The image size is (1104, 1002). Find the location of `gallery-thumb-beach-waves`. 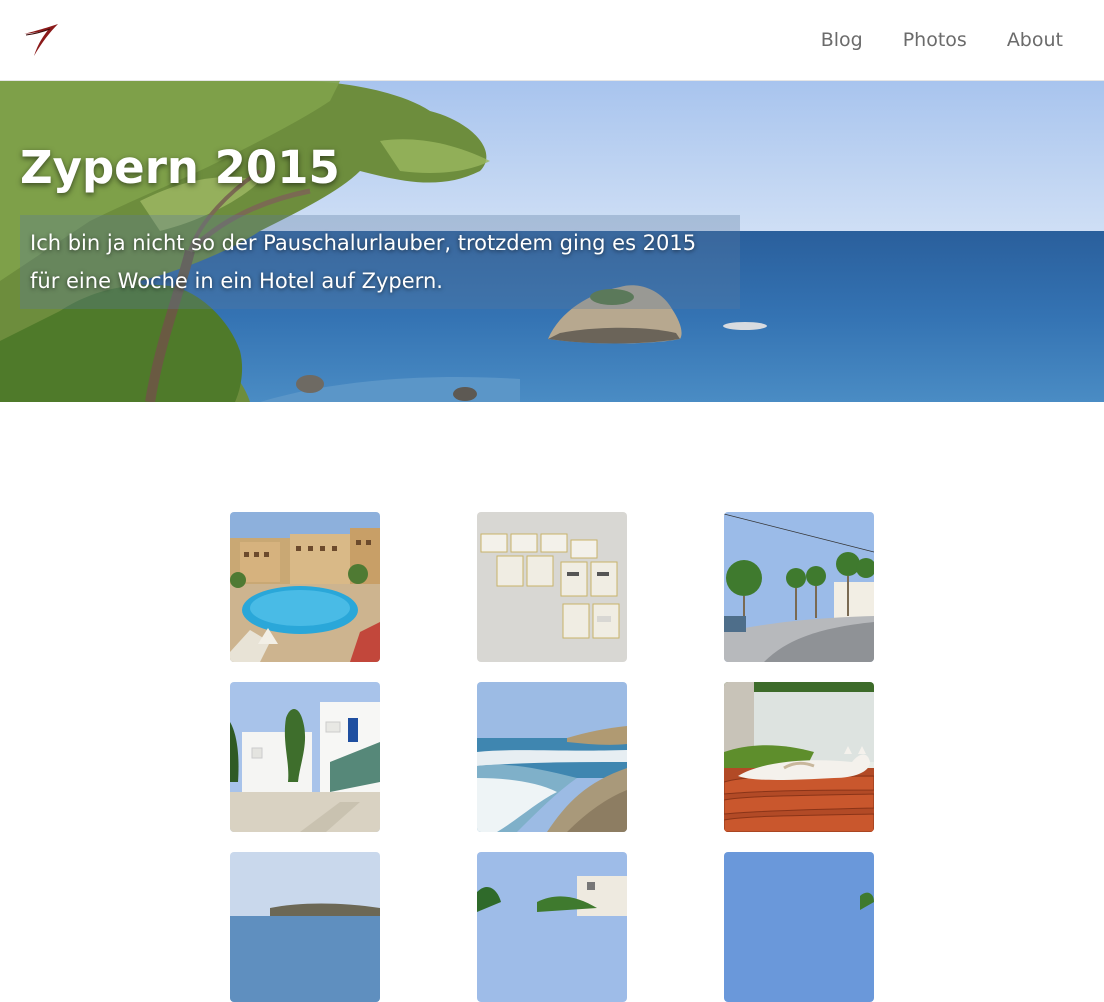

gallery-thumb-beach-waves is located at coordinates (552, 757).